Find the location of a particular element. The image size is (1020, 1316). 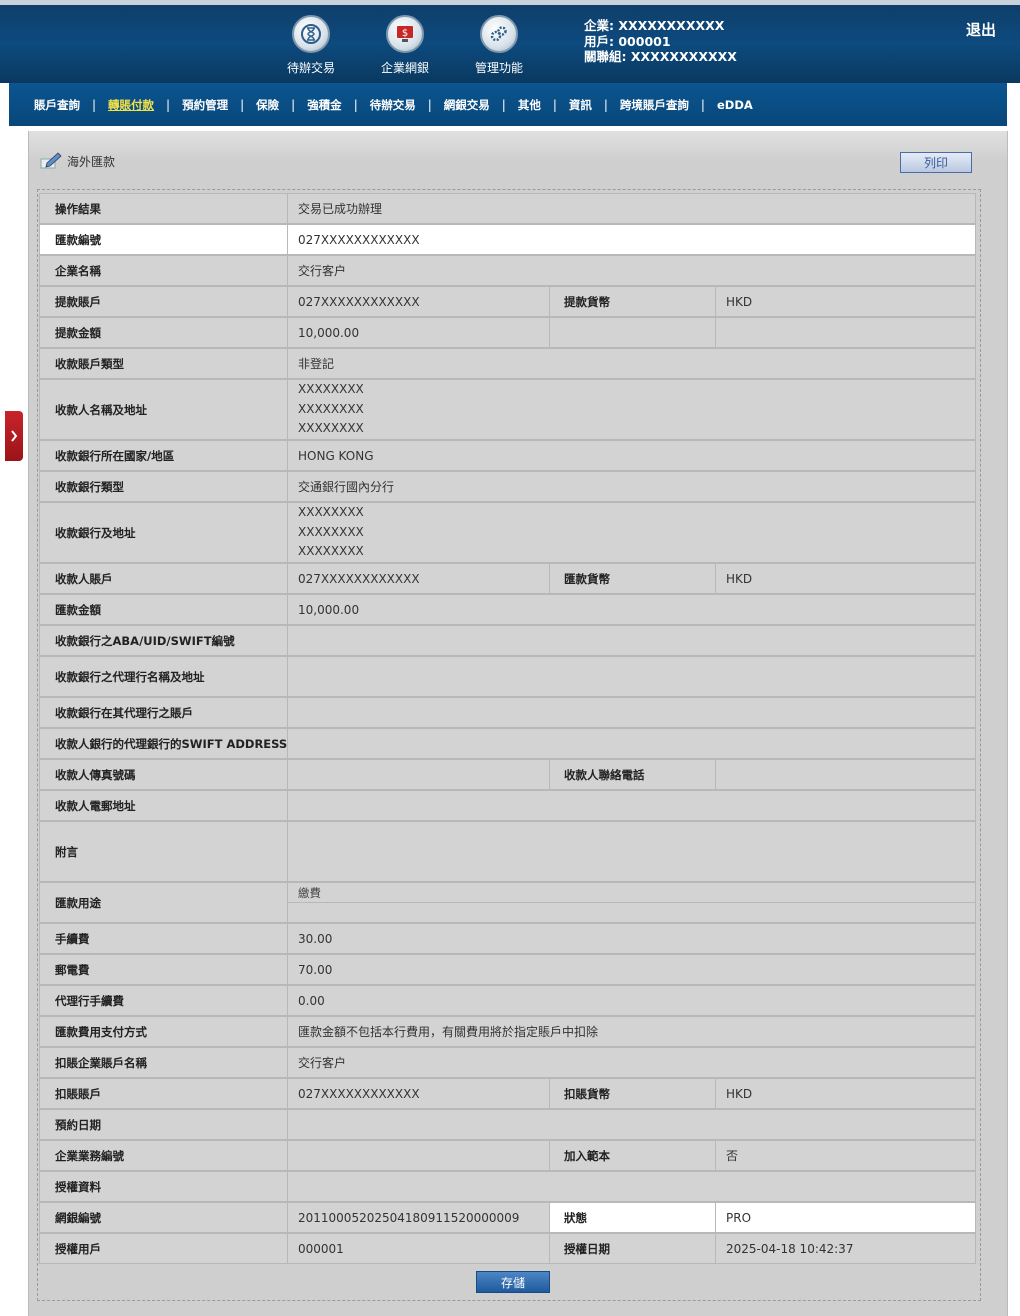

table-row: 提款金額 10,000.00 is located at coordinates (507, 332).